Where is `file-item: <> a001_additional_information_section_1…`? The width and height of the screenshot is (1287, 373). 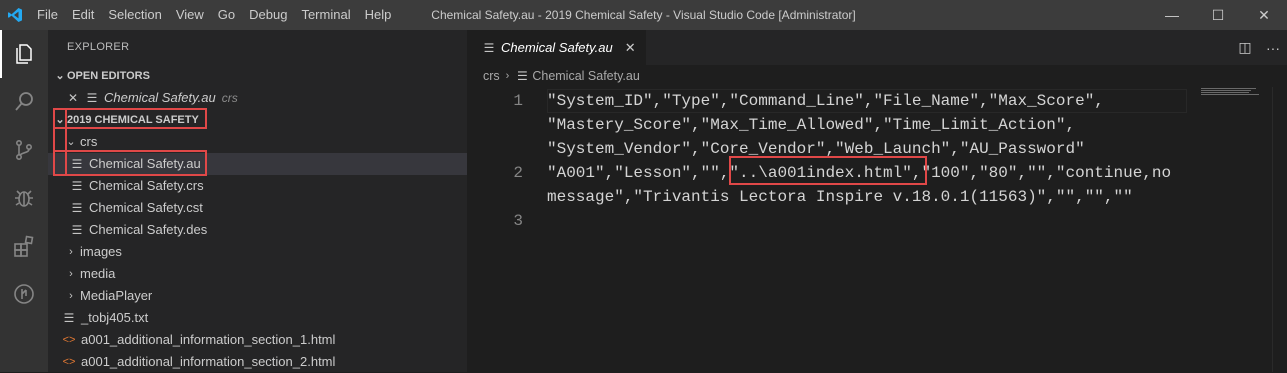
file-item: <> a001_additional_information_section_1… is located at coordinates (257, 340).